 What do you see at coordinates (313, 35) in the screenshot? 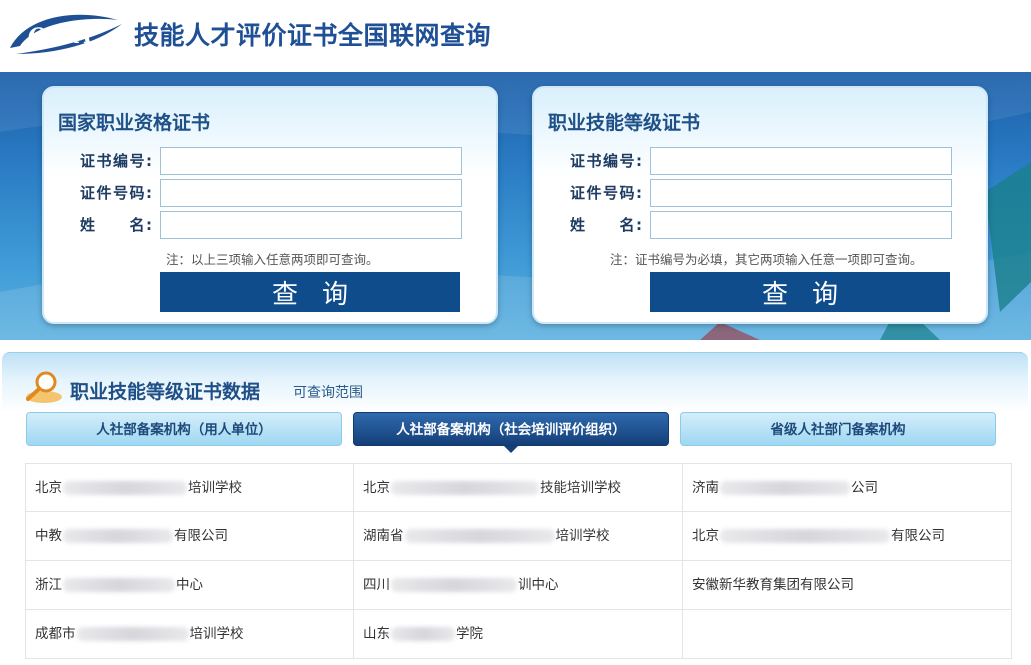
I see `site-title: 技能人才评价证书全国联网查询` at bounding box center [313, 35].